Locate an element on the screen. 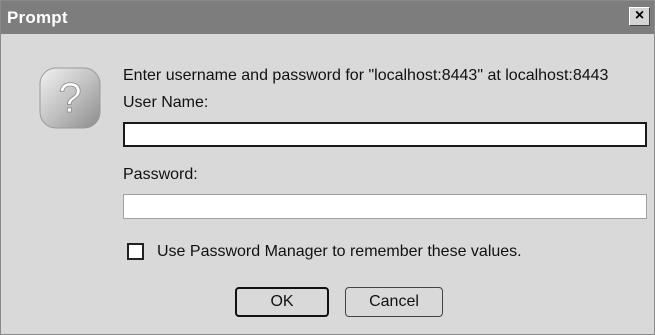 The width and height of the screenshot is (655, 335). password-input is located at coordinates (385, 206).